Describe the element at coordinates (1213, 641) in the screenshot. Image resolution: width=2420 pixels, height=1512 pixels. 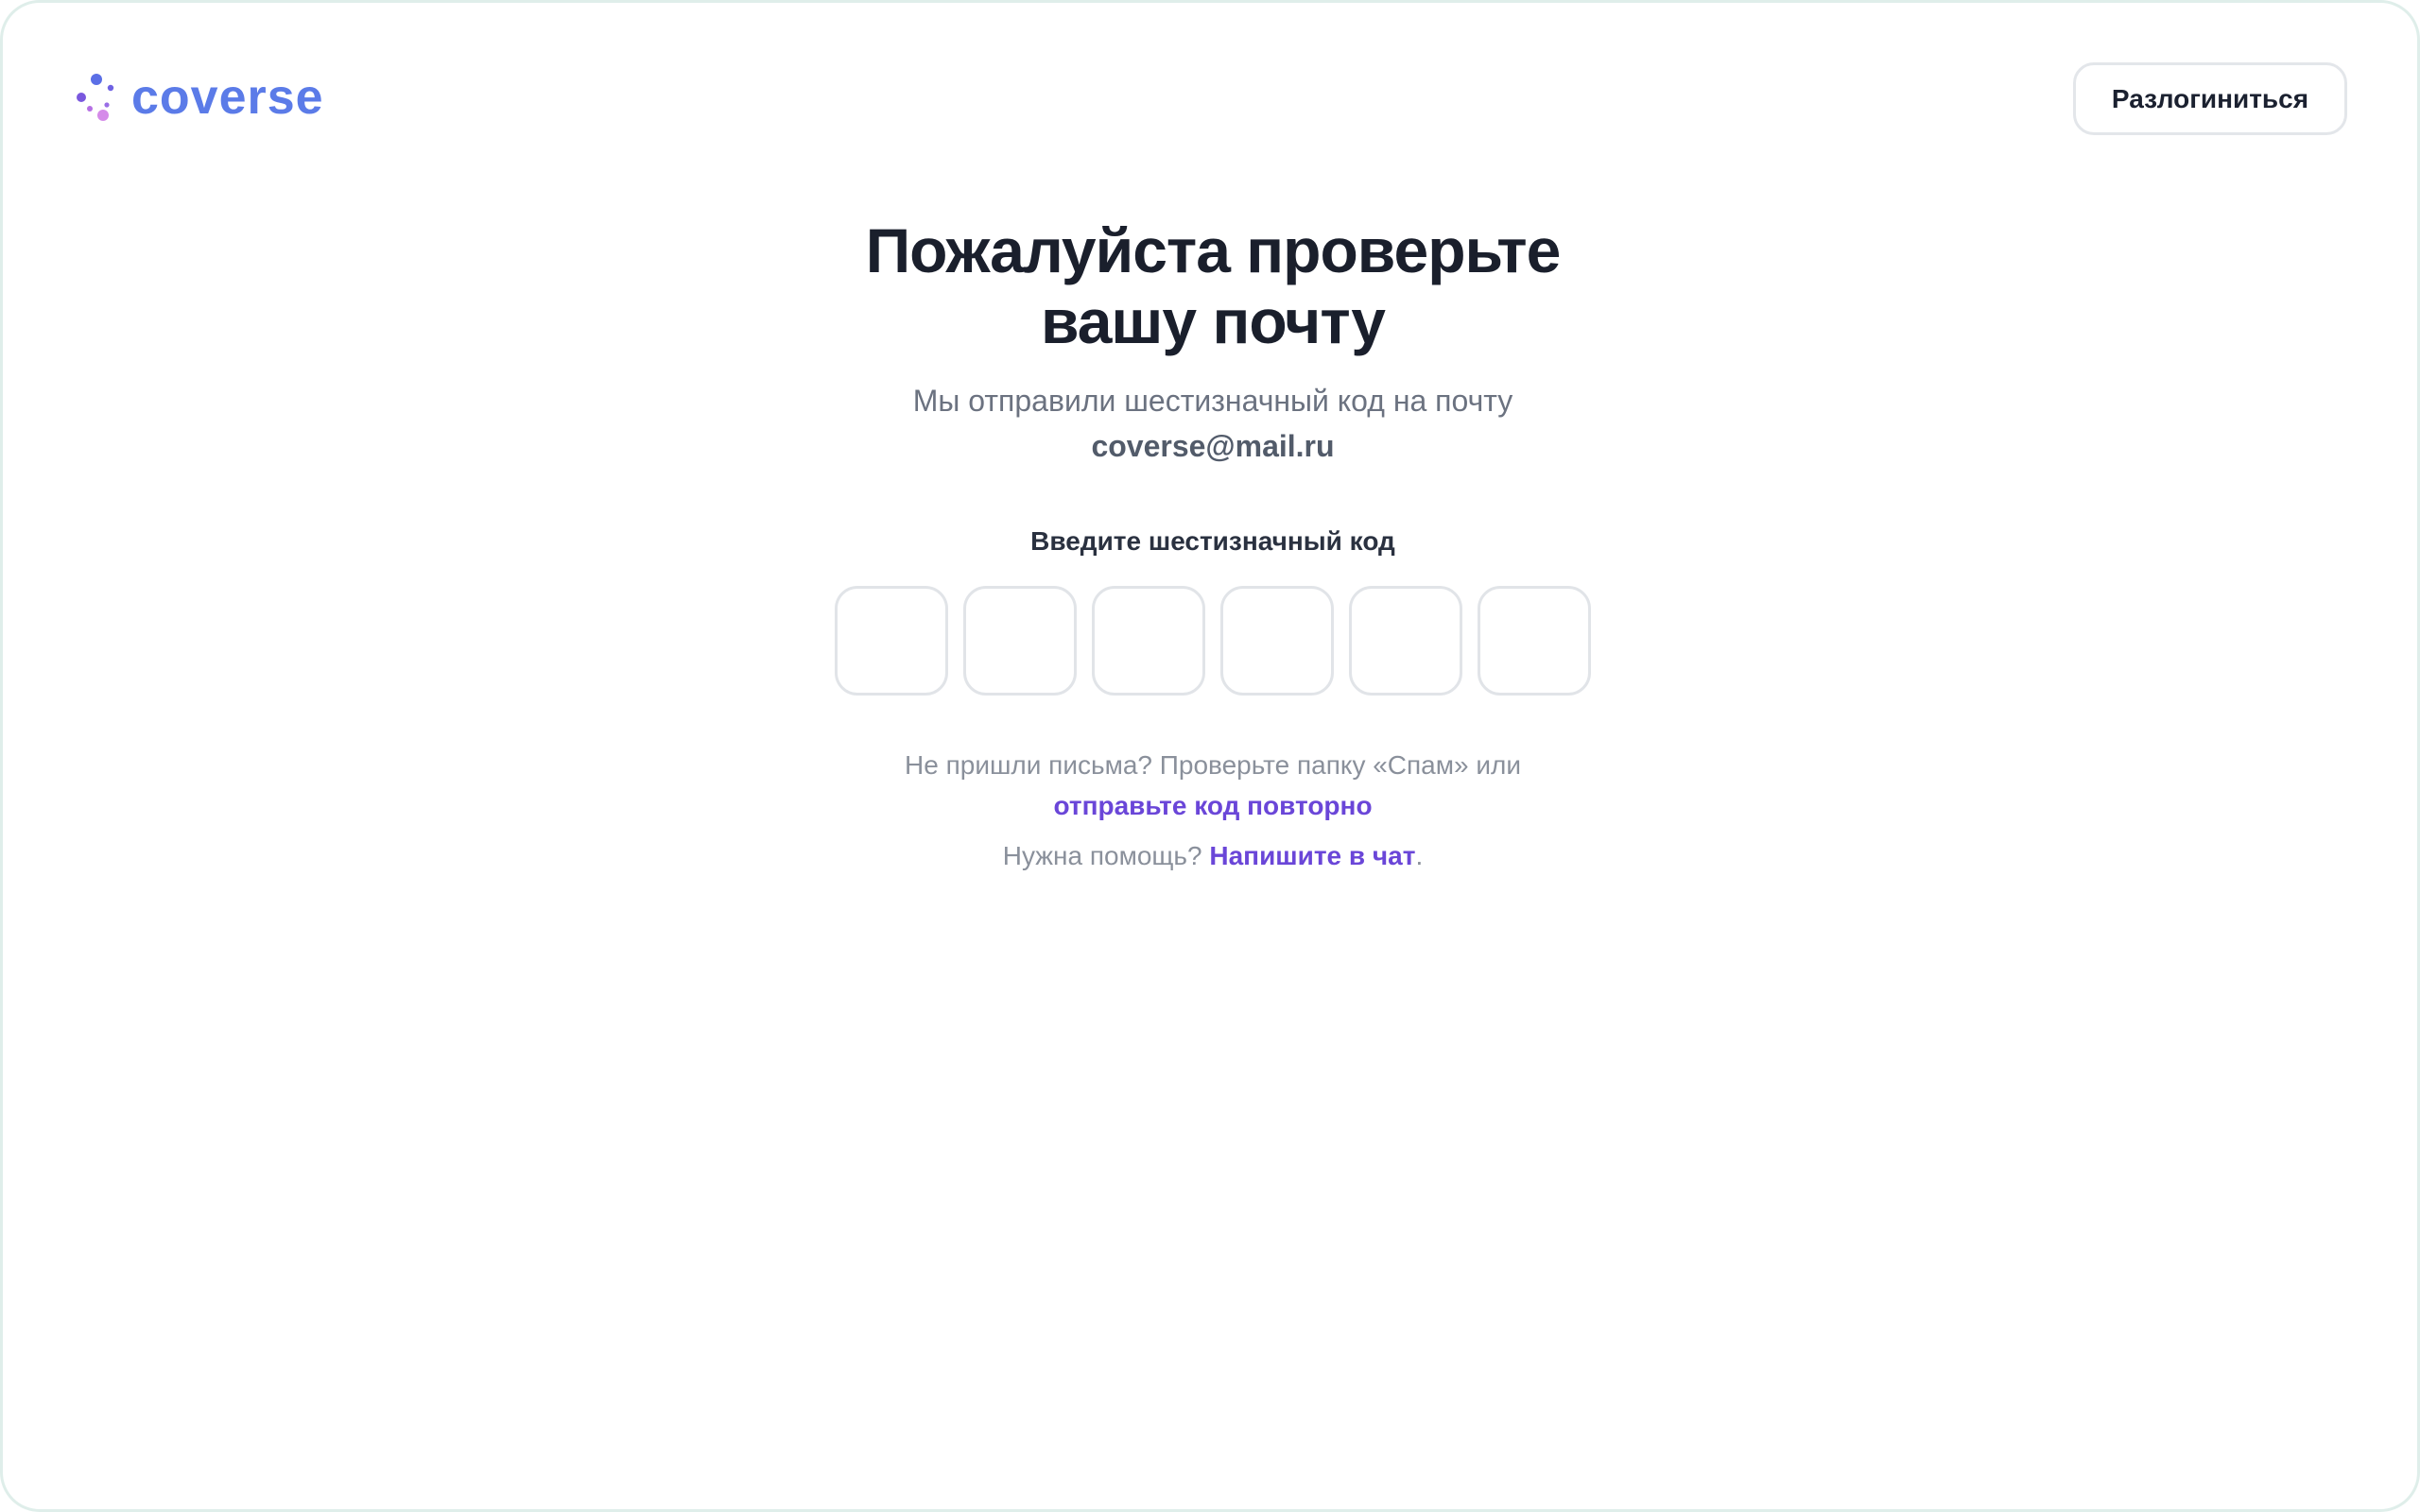
I see `code-input-group` at that location.